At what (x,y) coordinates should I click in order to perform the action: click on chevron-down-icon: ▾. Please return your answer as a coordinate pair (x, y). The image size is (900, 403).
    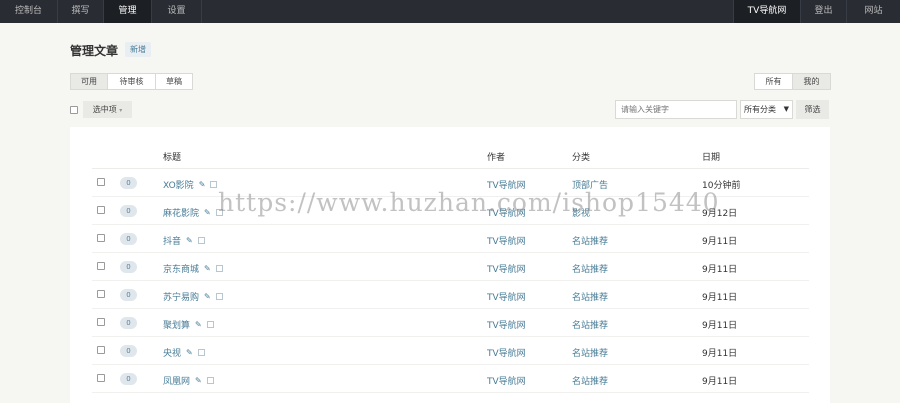
    Looking at the image, I should click on (121, 110).